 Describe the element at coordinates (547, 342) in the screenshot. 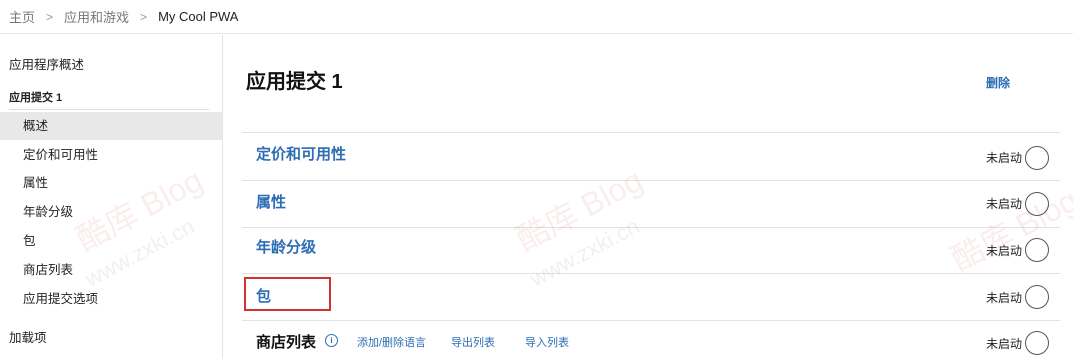

I see `import-list-link: 导入列表` at that location.